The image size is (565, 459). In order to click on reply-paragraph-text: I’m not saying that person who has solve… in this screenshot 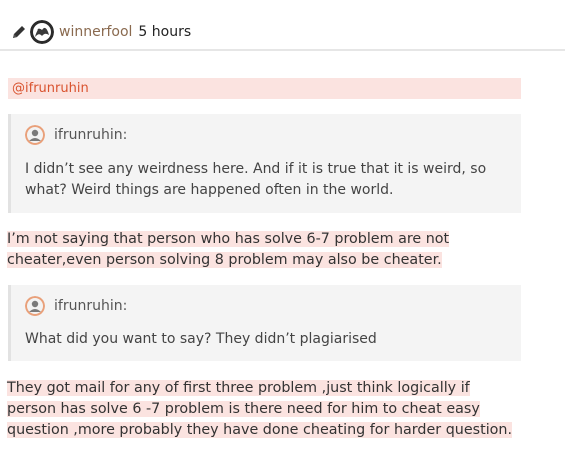, I will do `click(228, 249)`.